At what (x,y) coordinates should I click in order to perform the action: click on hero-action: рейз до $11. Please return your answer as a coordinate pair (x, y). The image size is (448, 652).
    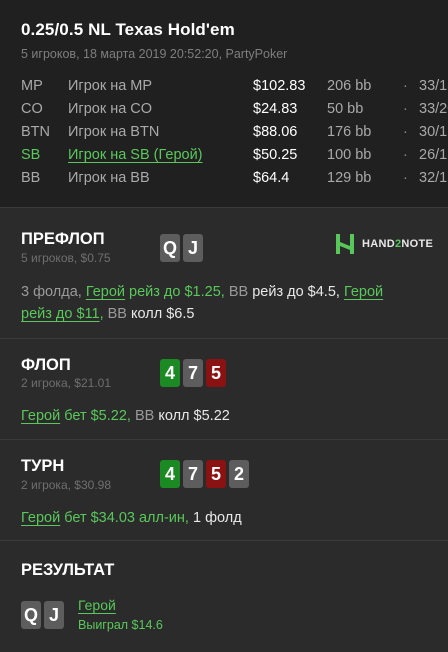
    Looking at the image, I should click on (60, 314).